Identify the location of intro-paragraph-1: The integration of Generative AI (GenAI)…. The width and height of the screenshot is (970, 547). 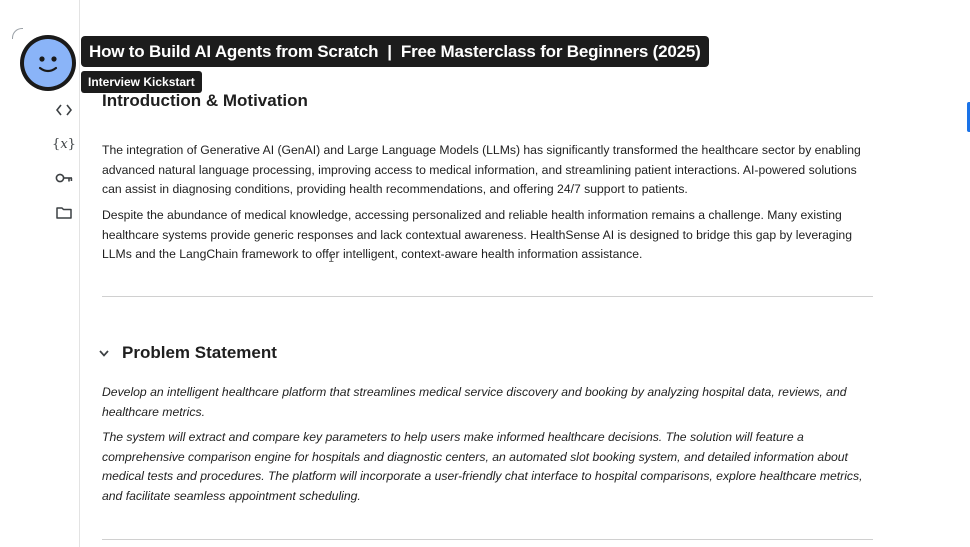
(481, 170).